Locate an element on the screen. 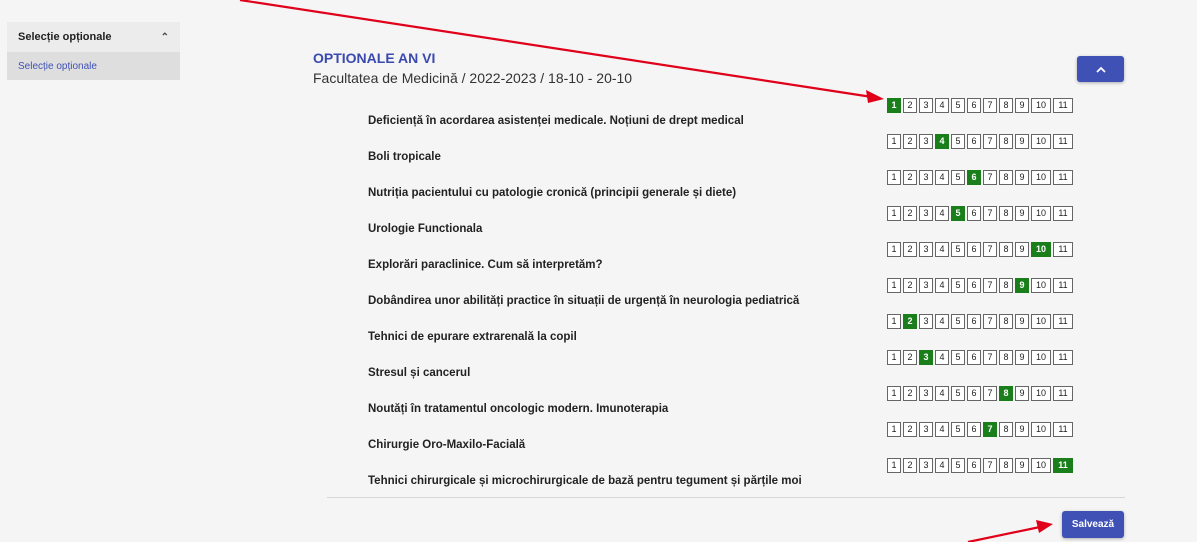 This screenshot has height=542, width=1197. sidebar-item-selectie-optionale: Selecție opționale is located at coordinates (93, 66).